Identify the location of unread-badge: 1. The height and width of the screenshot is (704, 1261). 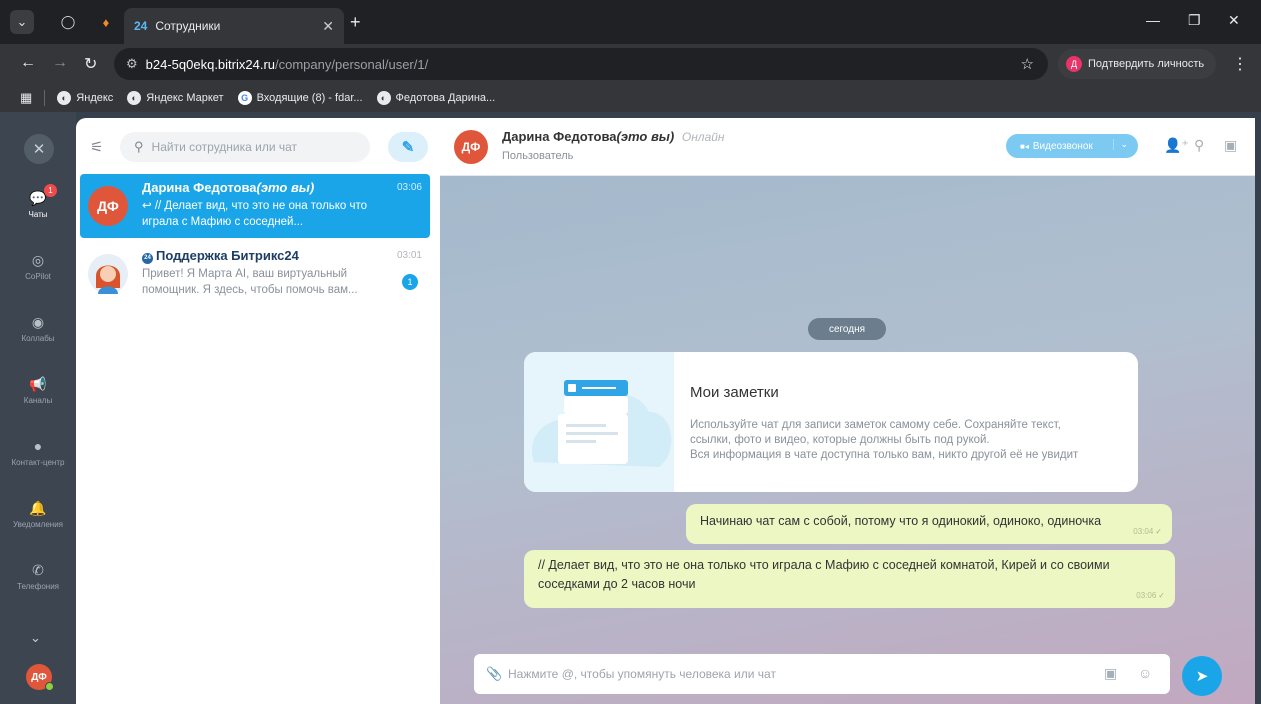
(410, 282).